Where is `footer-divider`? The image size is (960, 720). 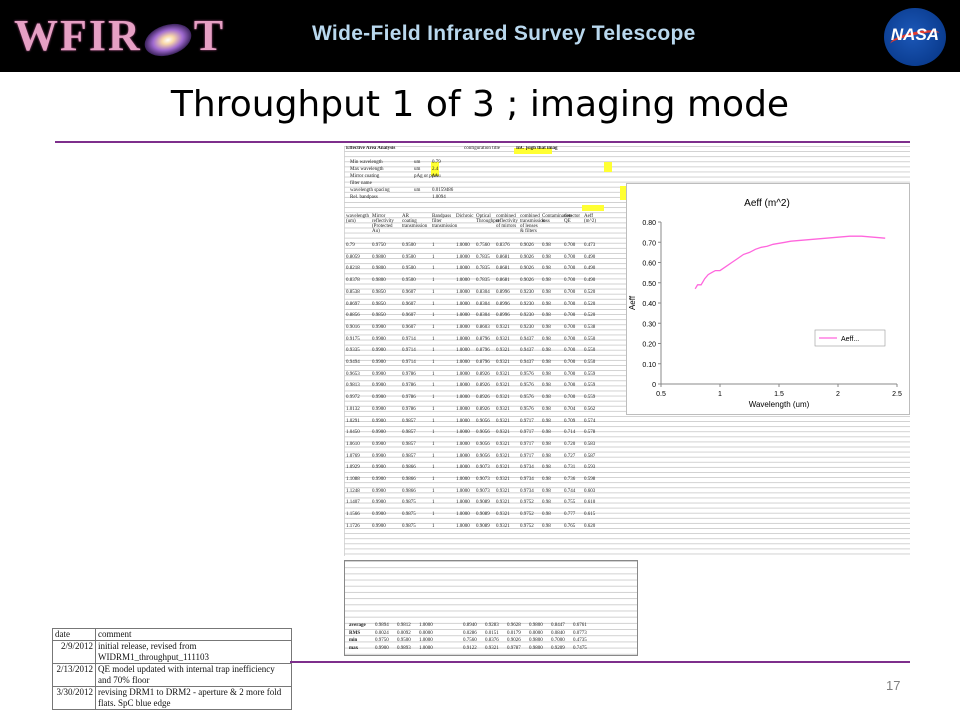 footer-divider is located at coordinates (600, 662).